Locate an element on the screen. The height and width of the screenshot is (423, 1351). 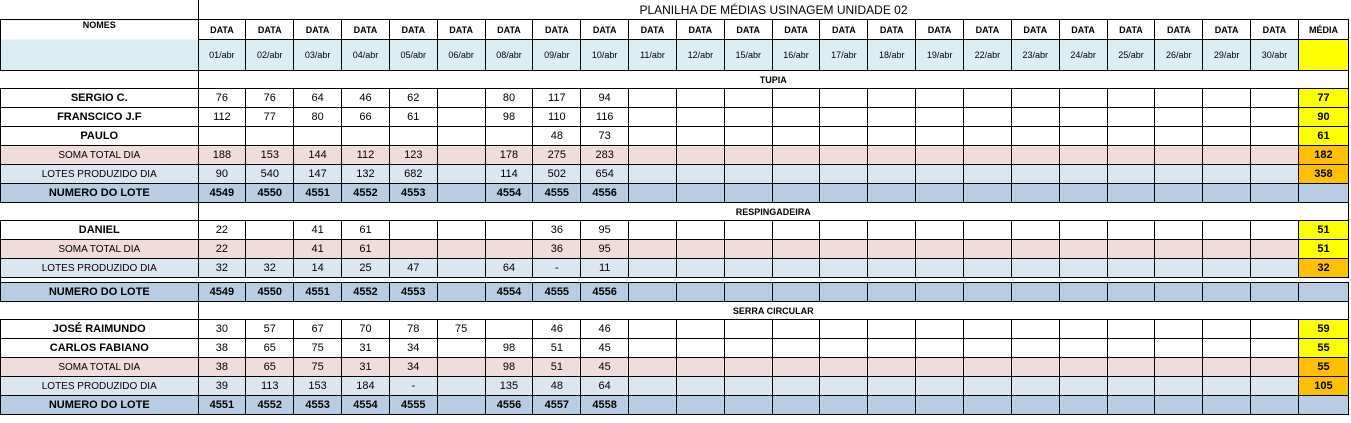
row-label-cell: LOTES PRODUZIDO DIA is located at coordinates (99, 268).